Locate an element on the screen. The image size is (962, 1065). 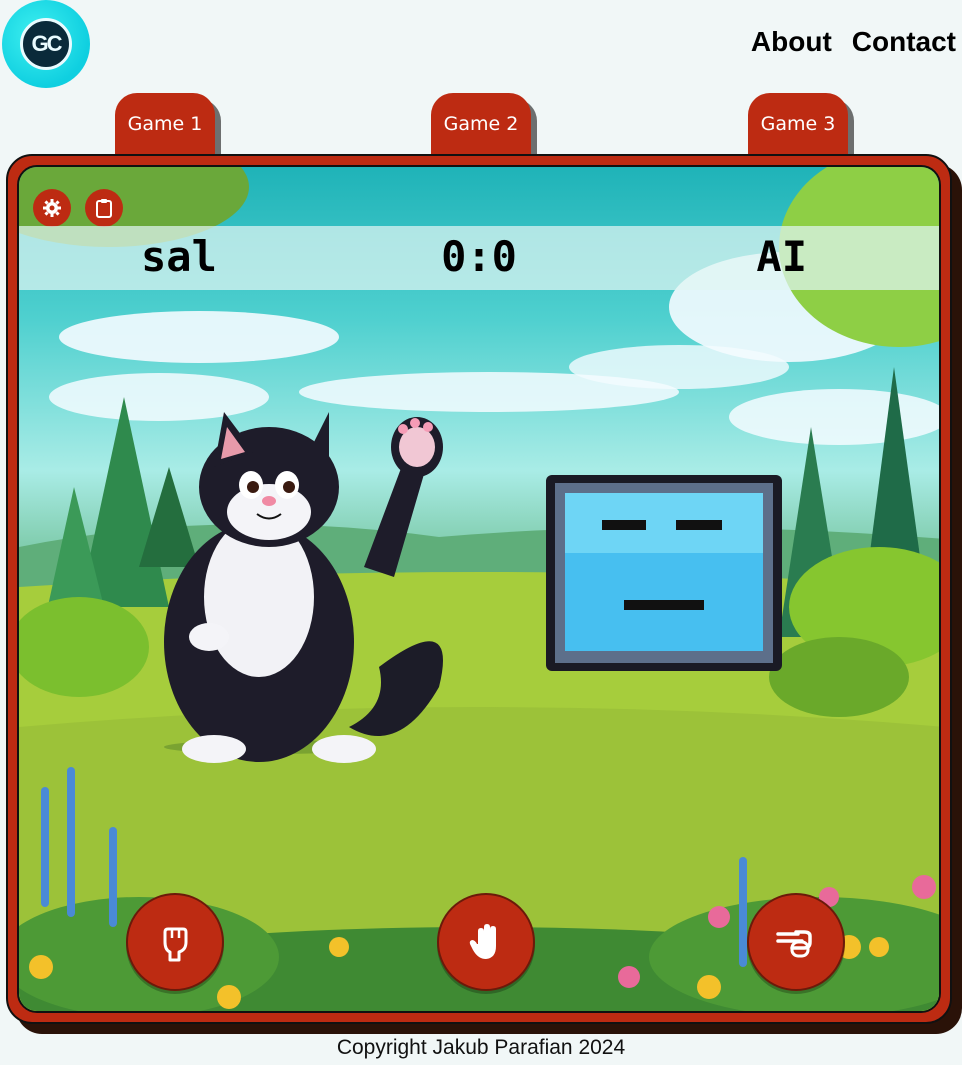
nav-contact-link: Contact is located at coordinates (904, 42).